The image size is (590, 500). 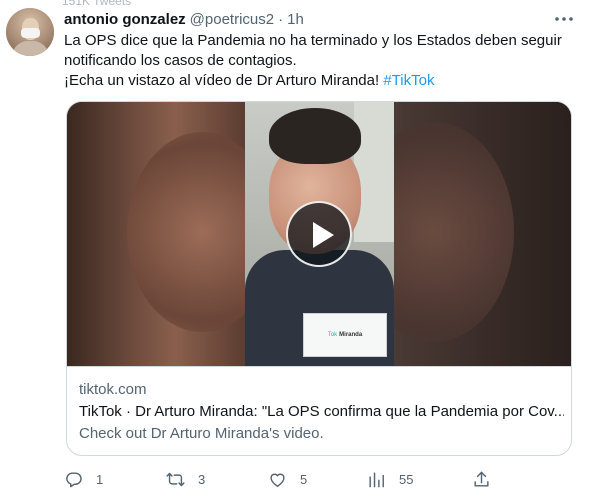 What do you see at coordinates (287, 479) in the screenshot?
I see `like-button: 5` at bounding box center [287, 479].